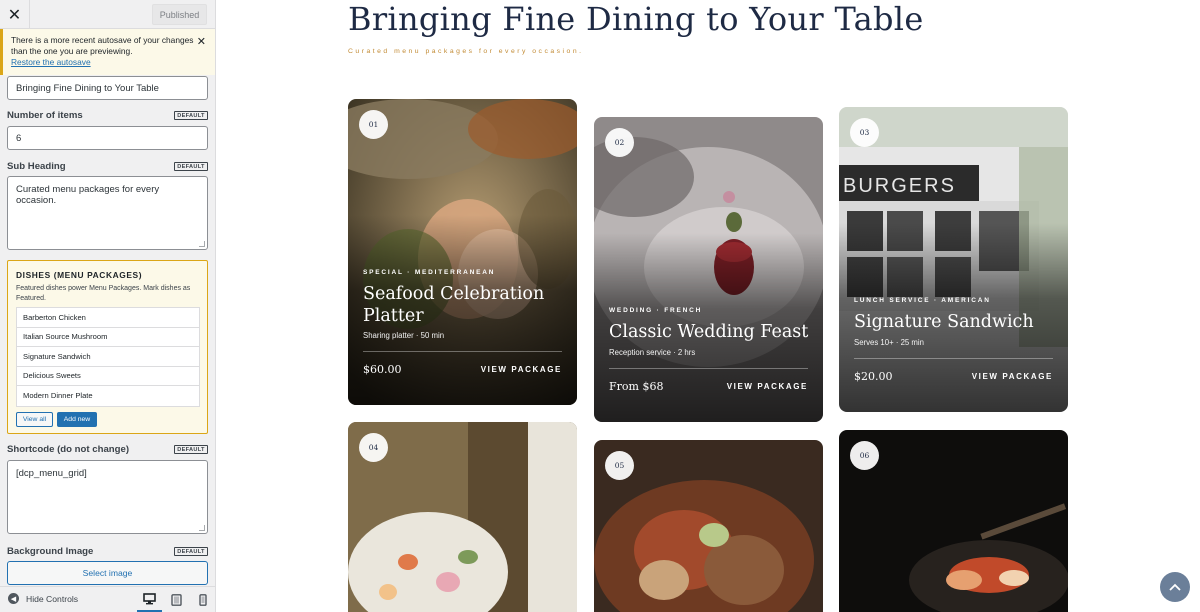 The image size is (1200, 612). What do you see at coordinates (179, 14) in the screenshot?
I see `publish-button: Published` at bounding box center [179, 14].